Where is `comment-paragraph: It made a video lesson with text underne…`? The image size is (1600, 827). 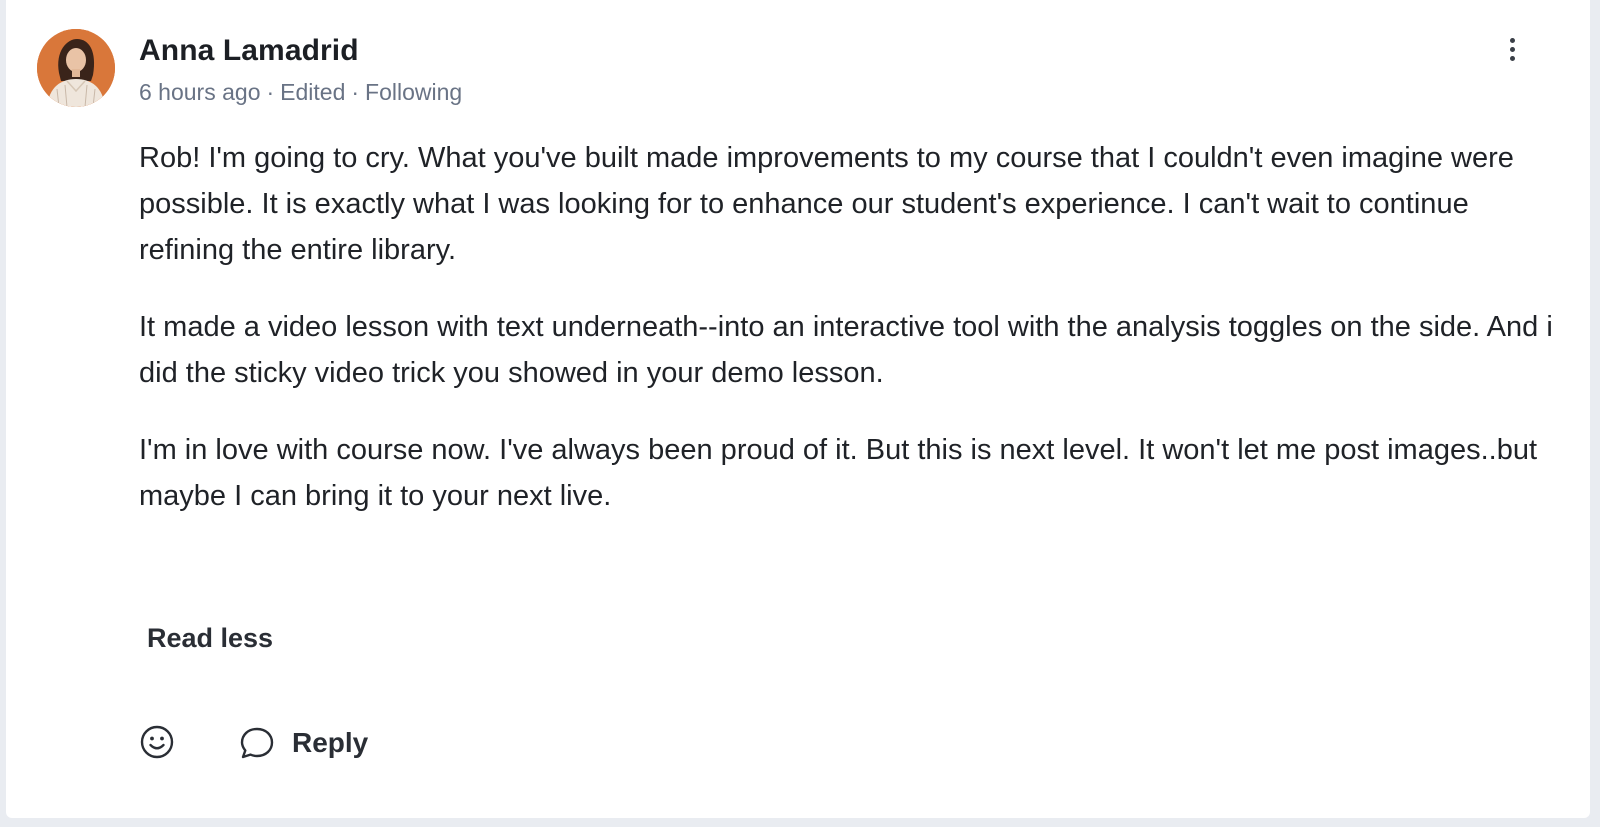 comment-paragraph: It made a video lesson with text underne… is located at coordinates (846, 350).